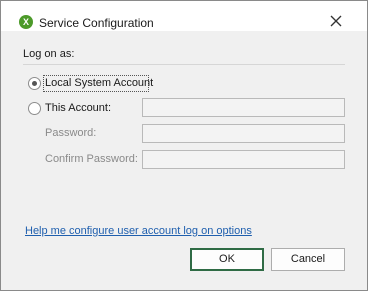 This screenshot has height=291, width=368. Describe the element at coordinates (243, 159) in the screenshot. I see `confirm-password-field` at that location.